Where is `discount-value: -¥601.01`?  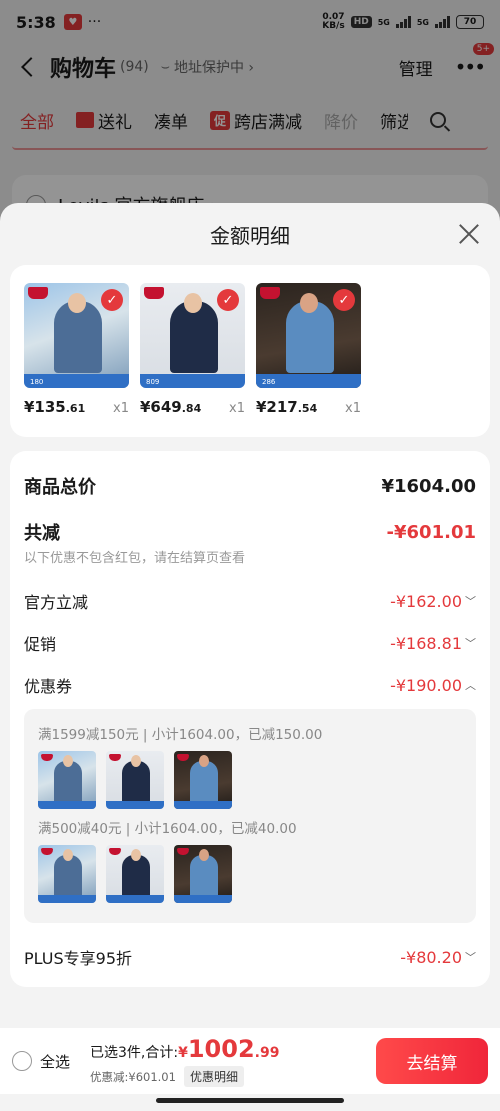
discount-value: -¥601.01 is located at coordinates (431, 532).